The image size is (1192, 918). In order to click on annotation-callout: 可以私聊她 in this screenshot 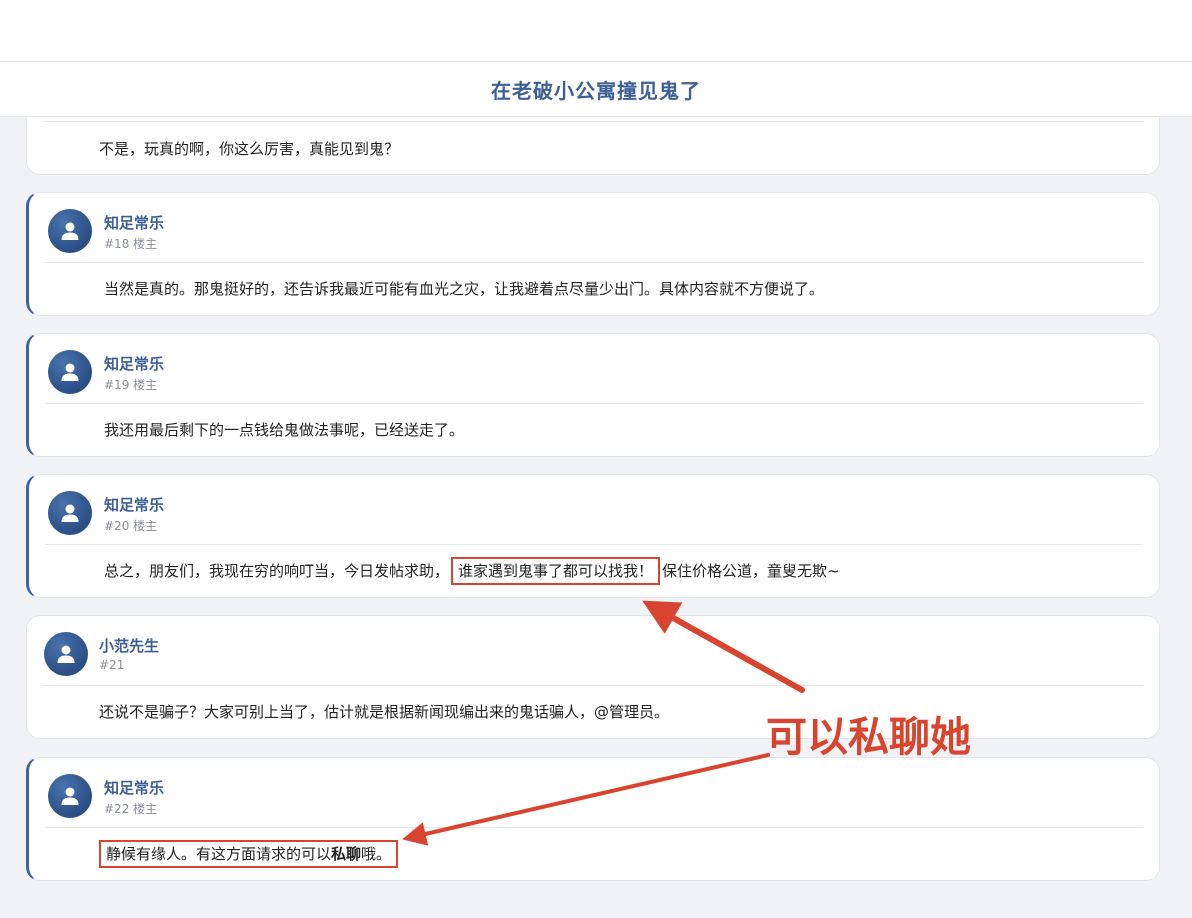, I will do `click(868, 737)`.